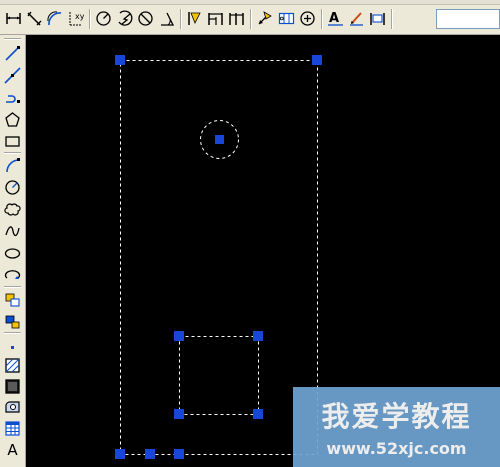 Image resolution: width=500 pixels, height=467 pixels. What do you see at coordinates (12, 39) in the screenshot?
I see `toolbar-grip` at bounding box center [12, 39].